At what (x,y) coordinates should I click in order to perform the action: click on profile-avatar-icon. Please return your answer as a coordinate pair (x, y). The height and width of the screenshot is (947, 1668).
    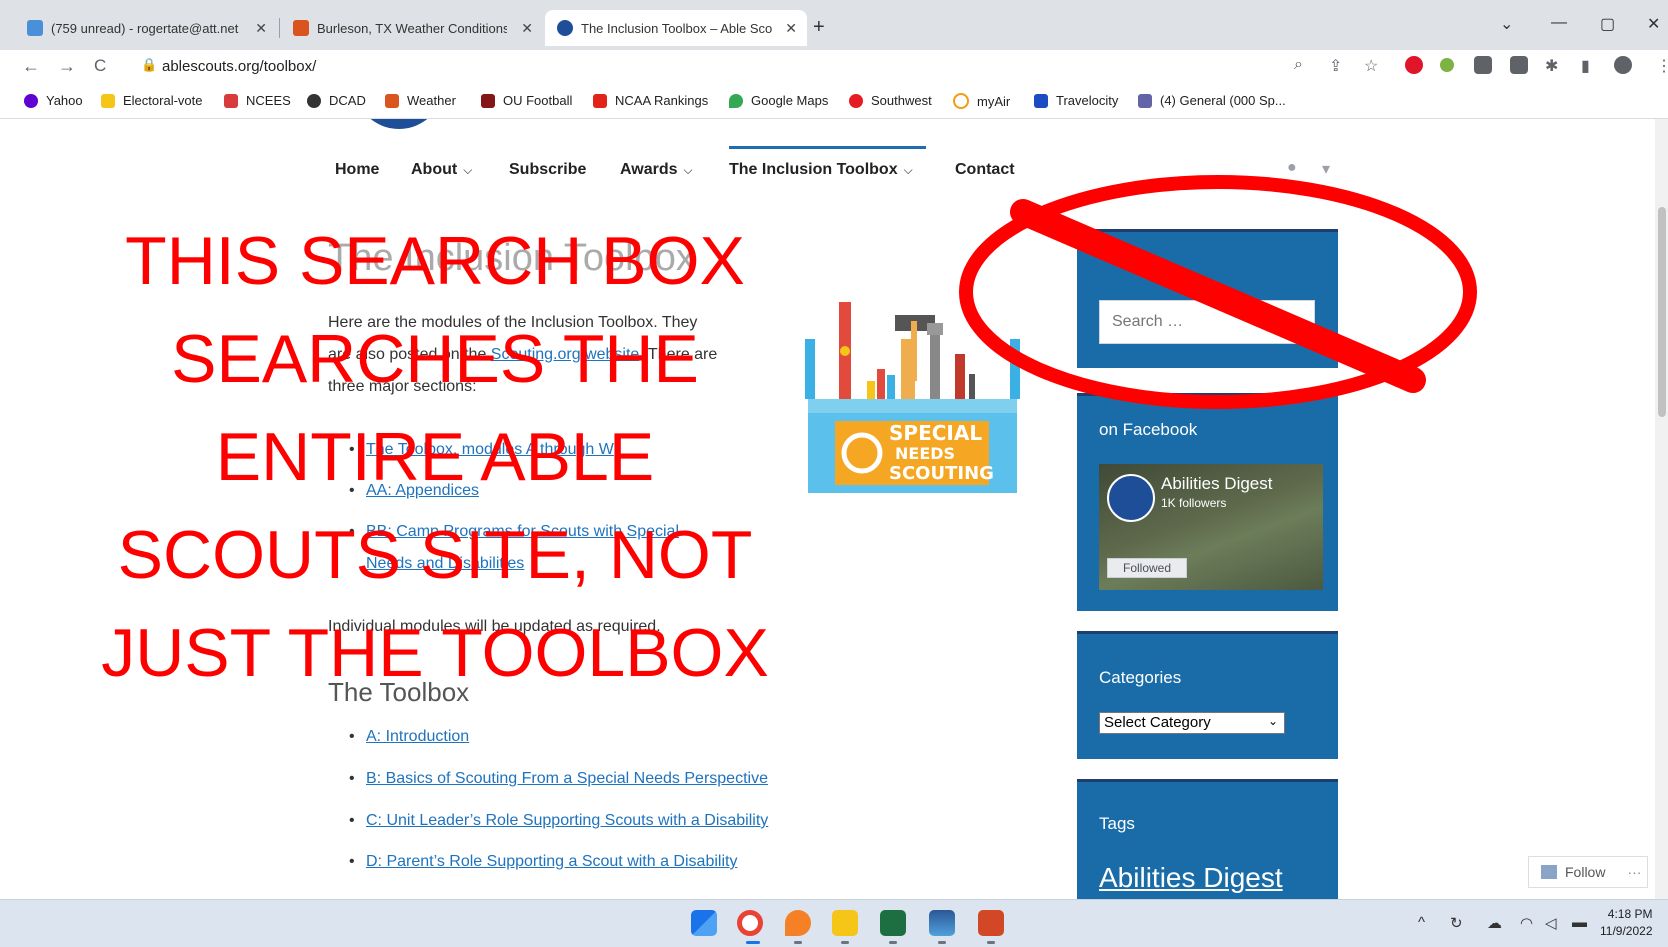
    Looking at the image, I should click on (1623, 65).